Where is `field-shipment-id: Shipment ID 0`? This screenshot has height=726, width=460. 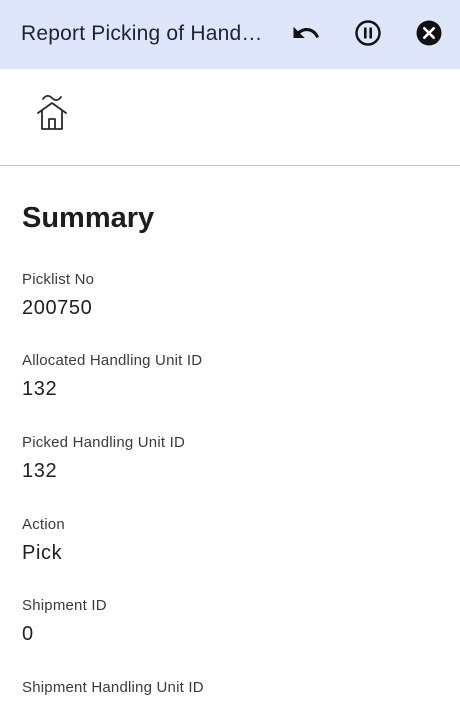
field-shipment-id: Shipment ID 0 is located at coordinates (64, 621).